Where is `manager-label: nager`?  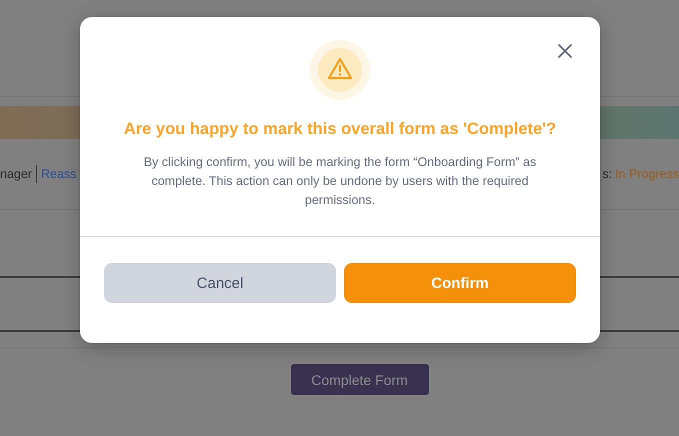 manager-label: nager is located at coordinates (16, 174).